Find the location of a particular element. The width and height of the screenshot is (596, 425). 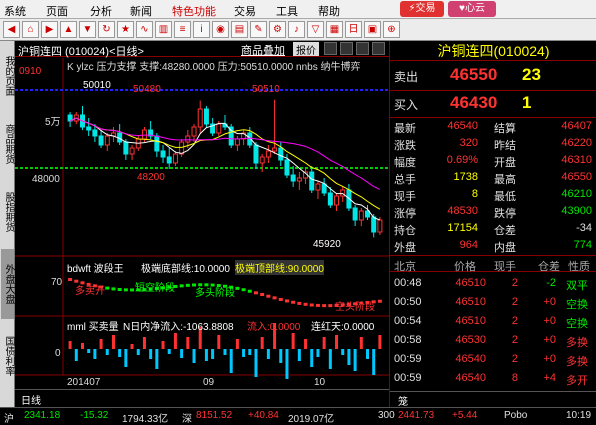

list-icon: ≡ is located at coordinates (182, 29).